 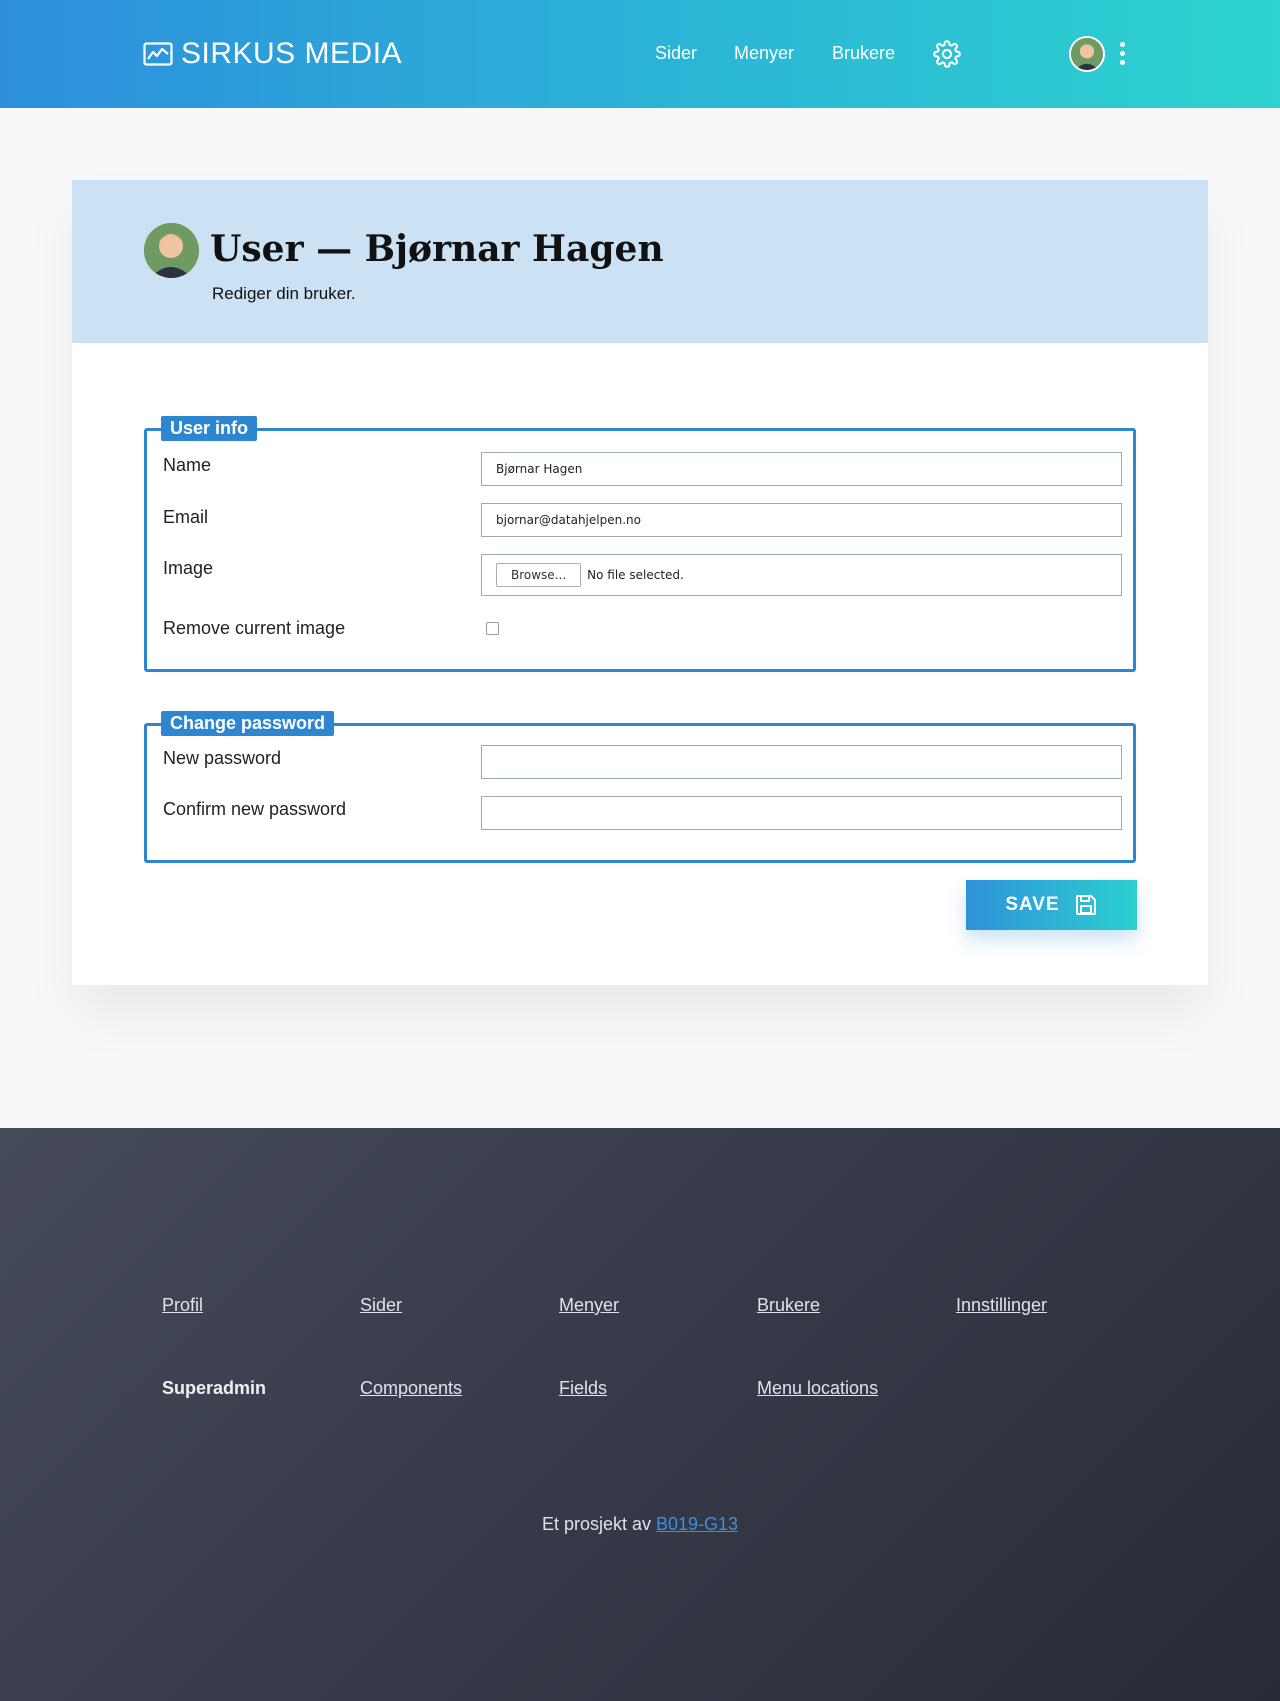 What do you see at coordinates (1001, 1305) in the screenshot?
I see `footer-link-innstillinger: Innstillinger` at bounding box center [1001, 1305].